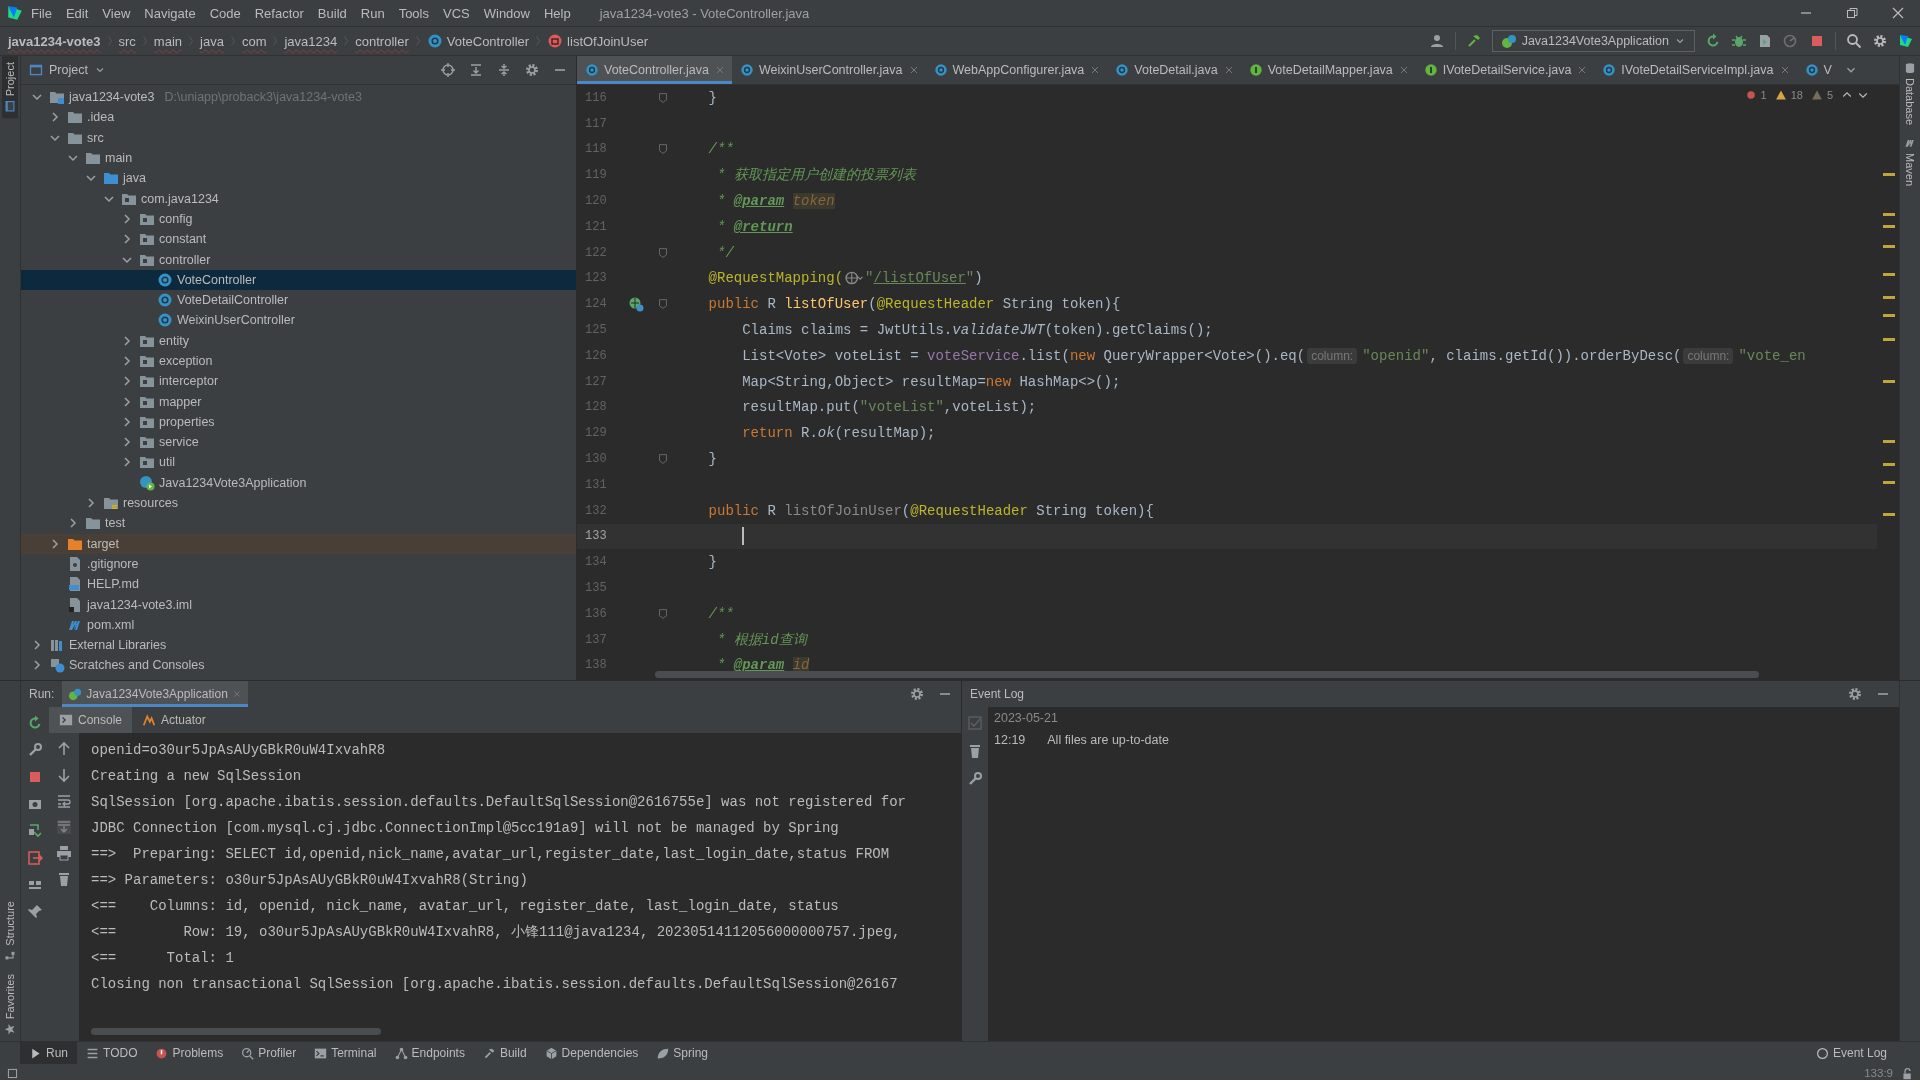 The image size is (1920, 1080). Describe the element at coordinates (332, 13) in the screenshot. I see `menu-item: Build` at that location.